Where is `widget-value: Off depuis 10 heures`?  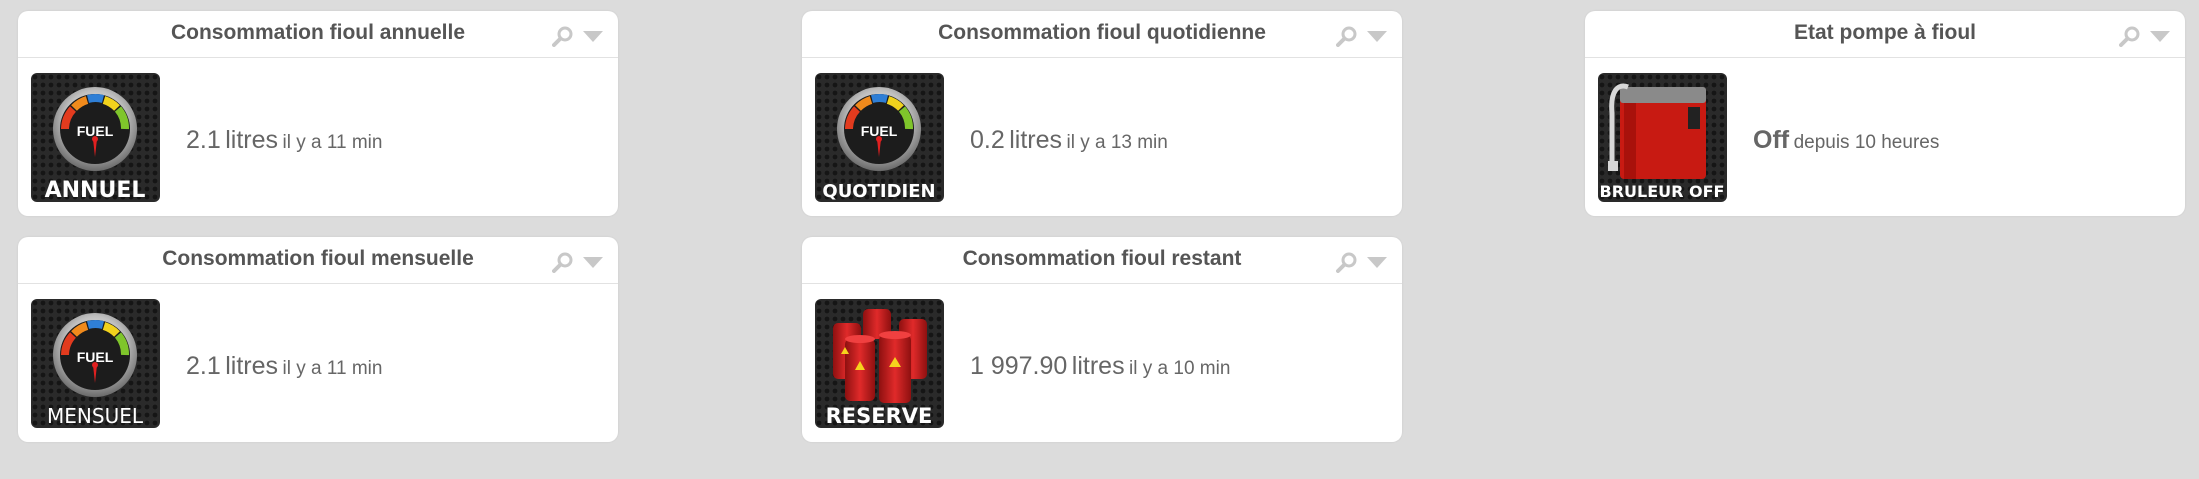
widget-value: Off depuis 10 heures is located at coordinates (1846, 140).